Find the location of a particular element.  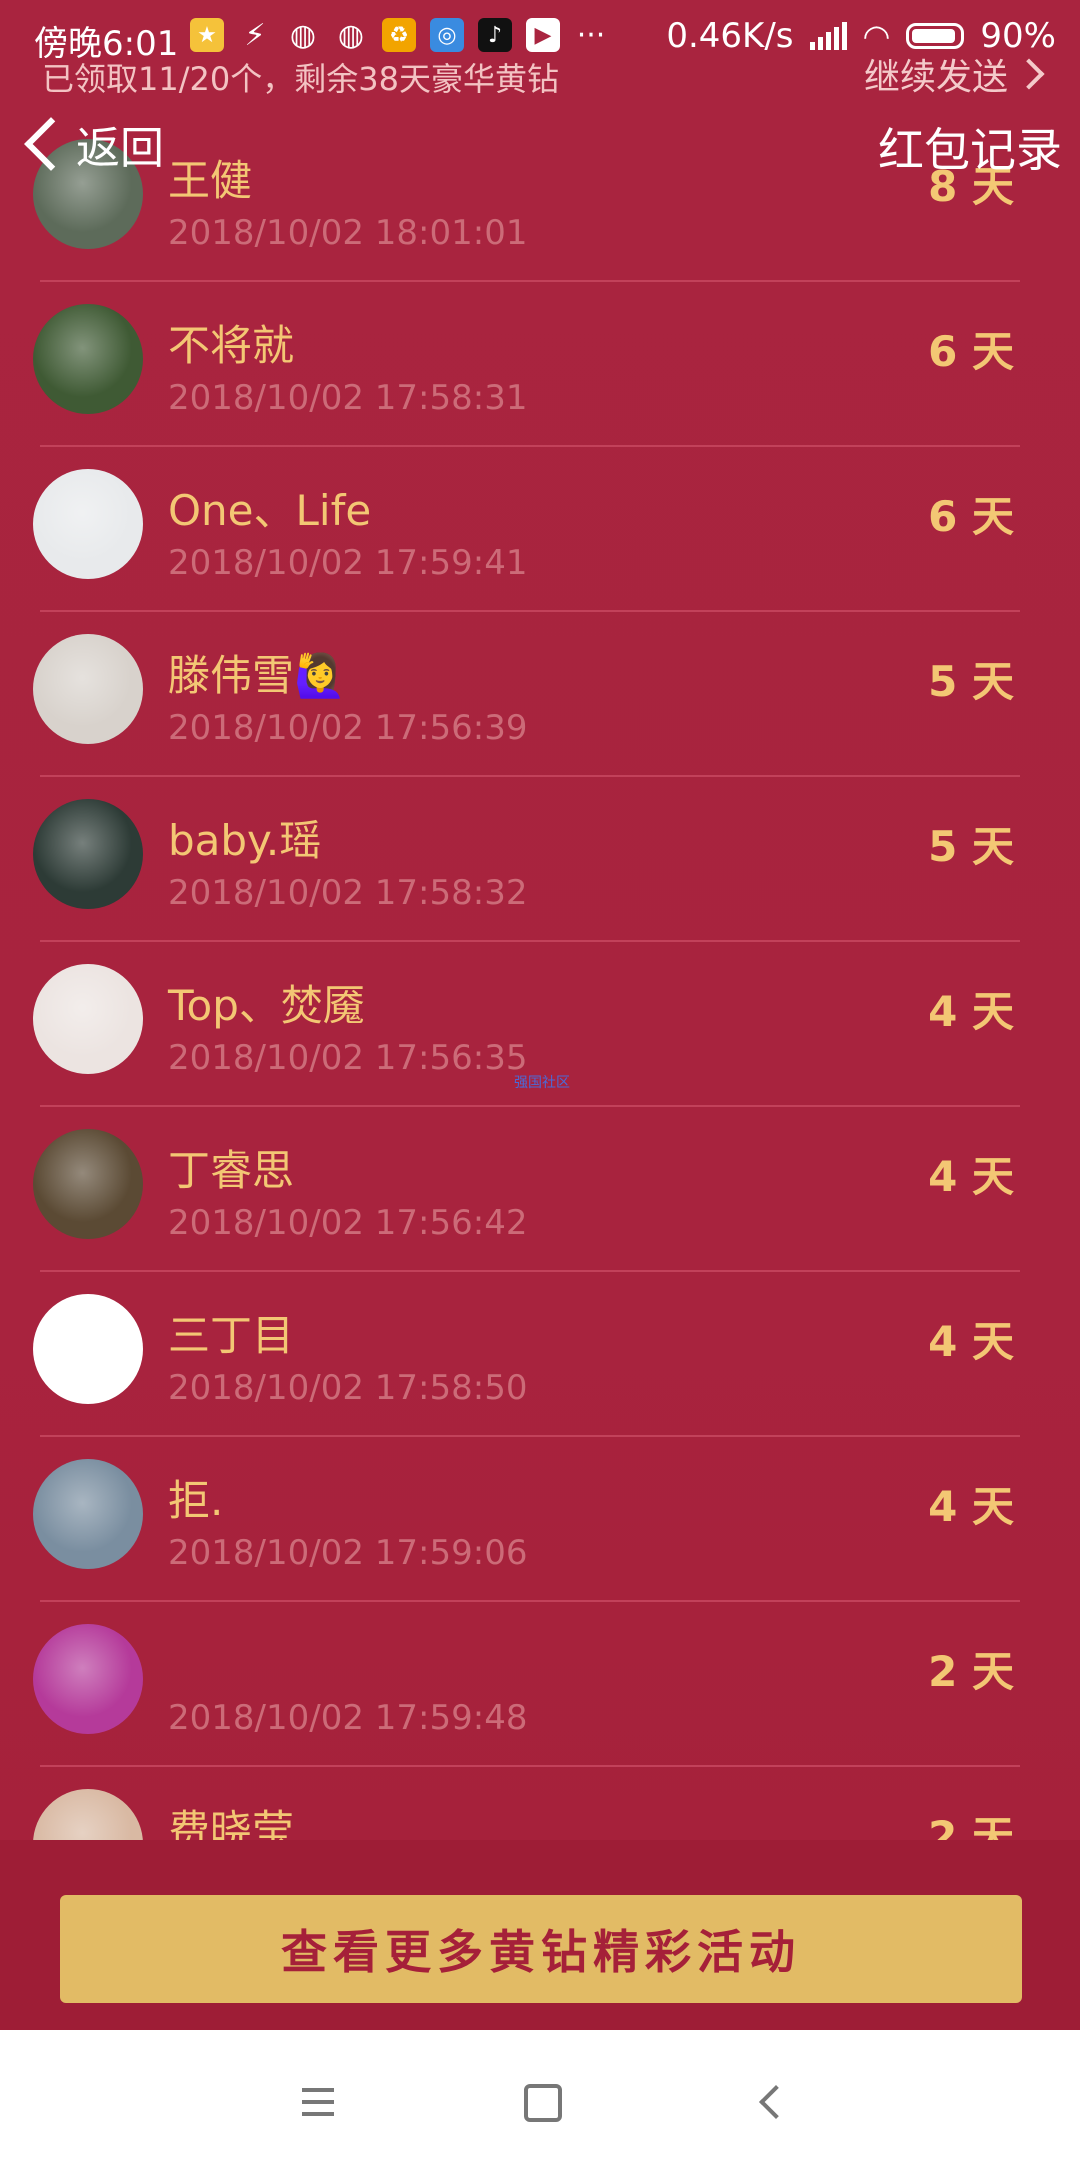

chevron-left-icon is located at coordinates (51, 144).